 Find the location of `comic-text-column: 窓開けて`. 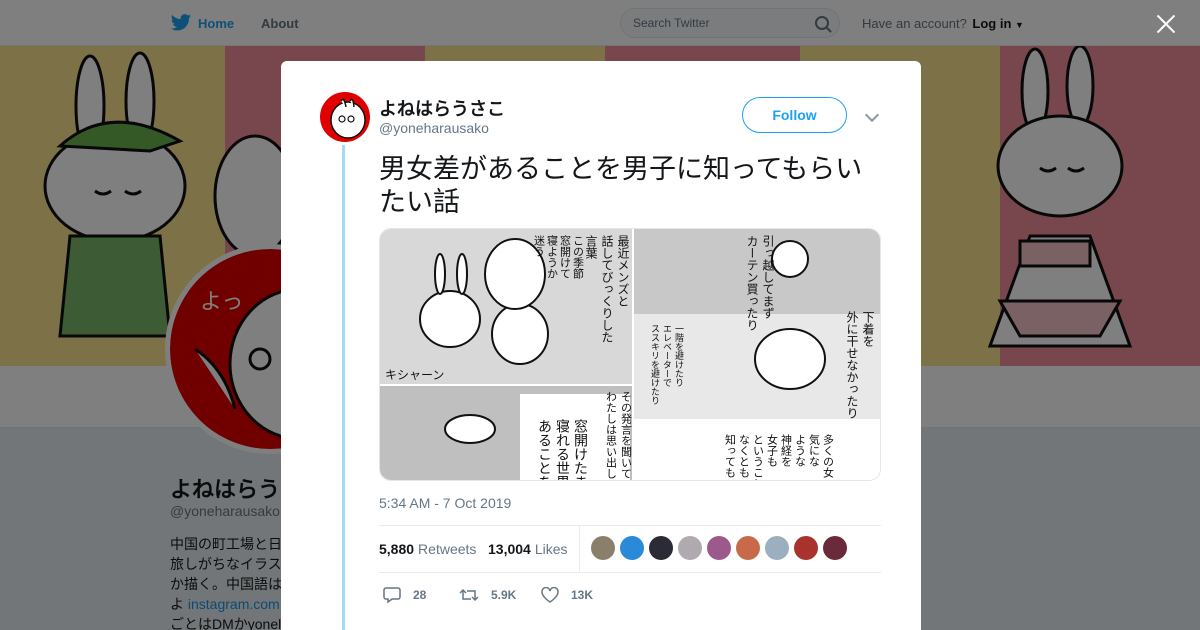

comic-text-column: 窓開けて is located at coordinates (565, 256).